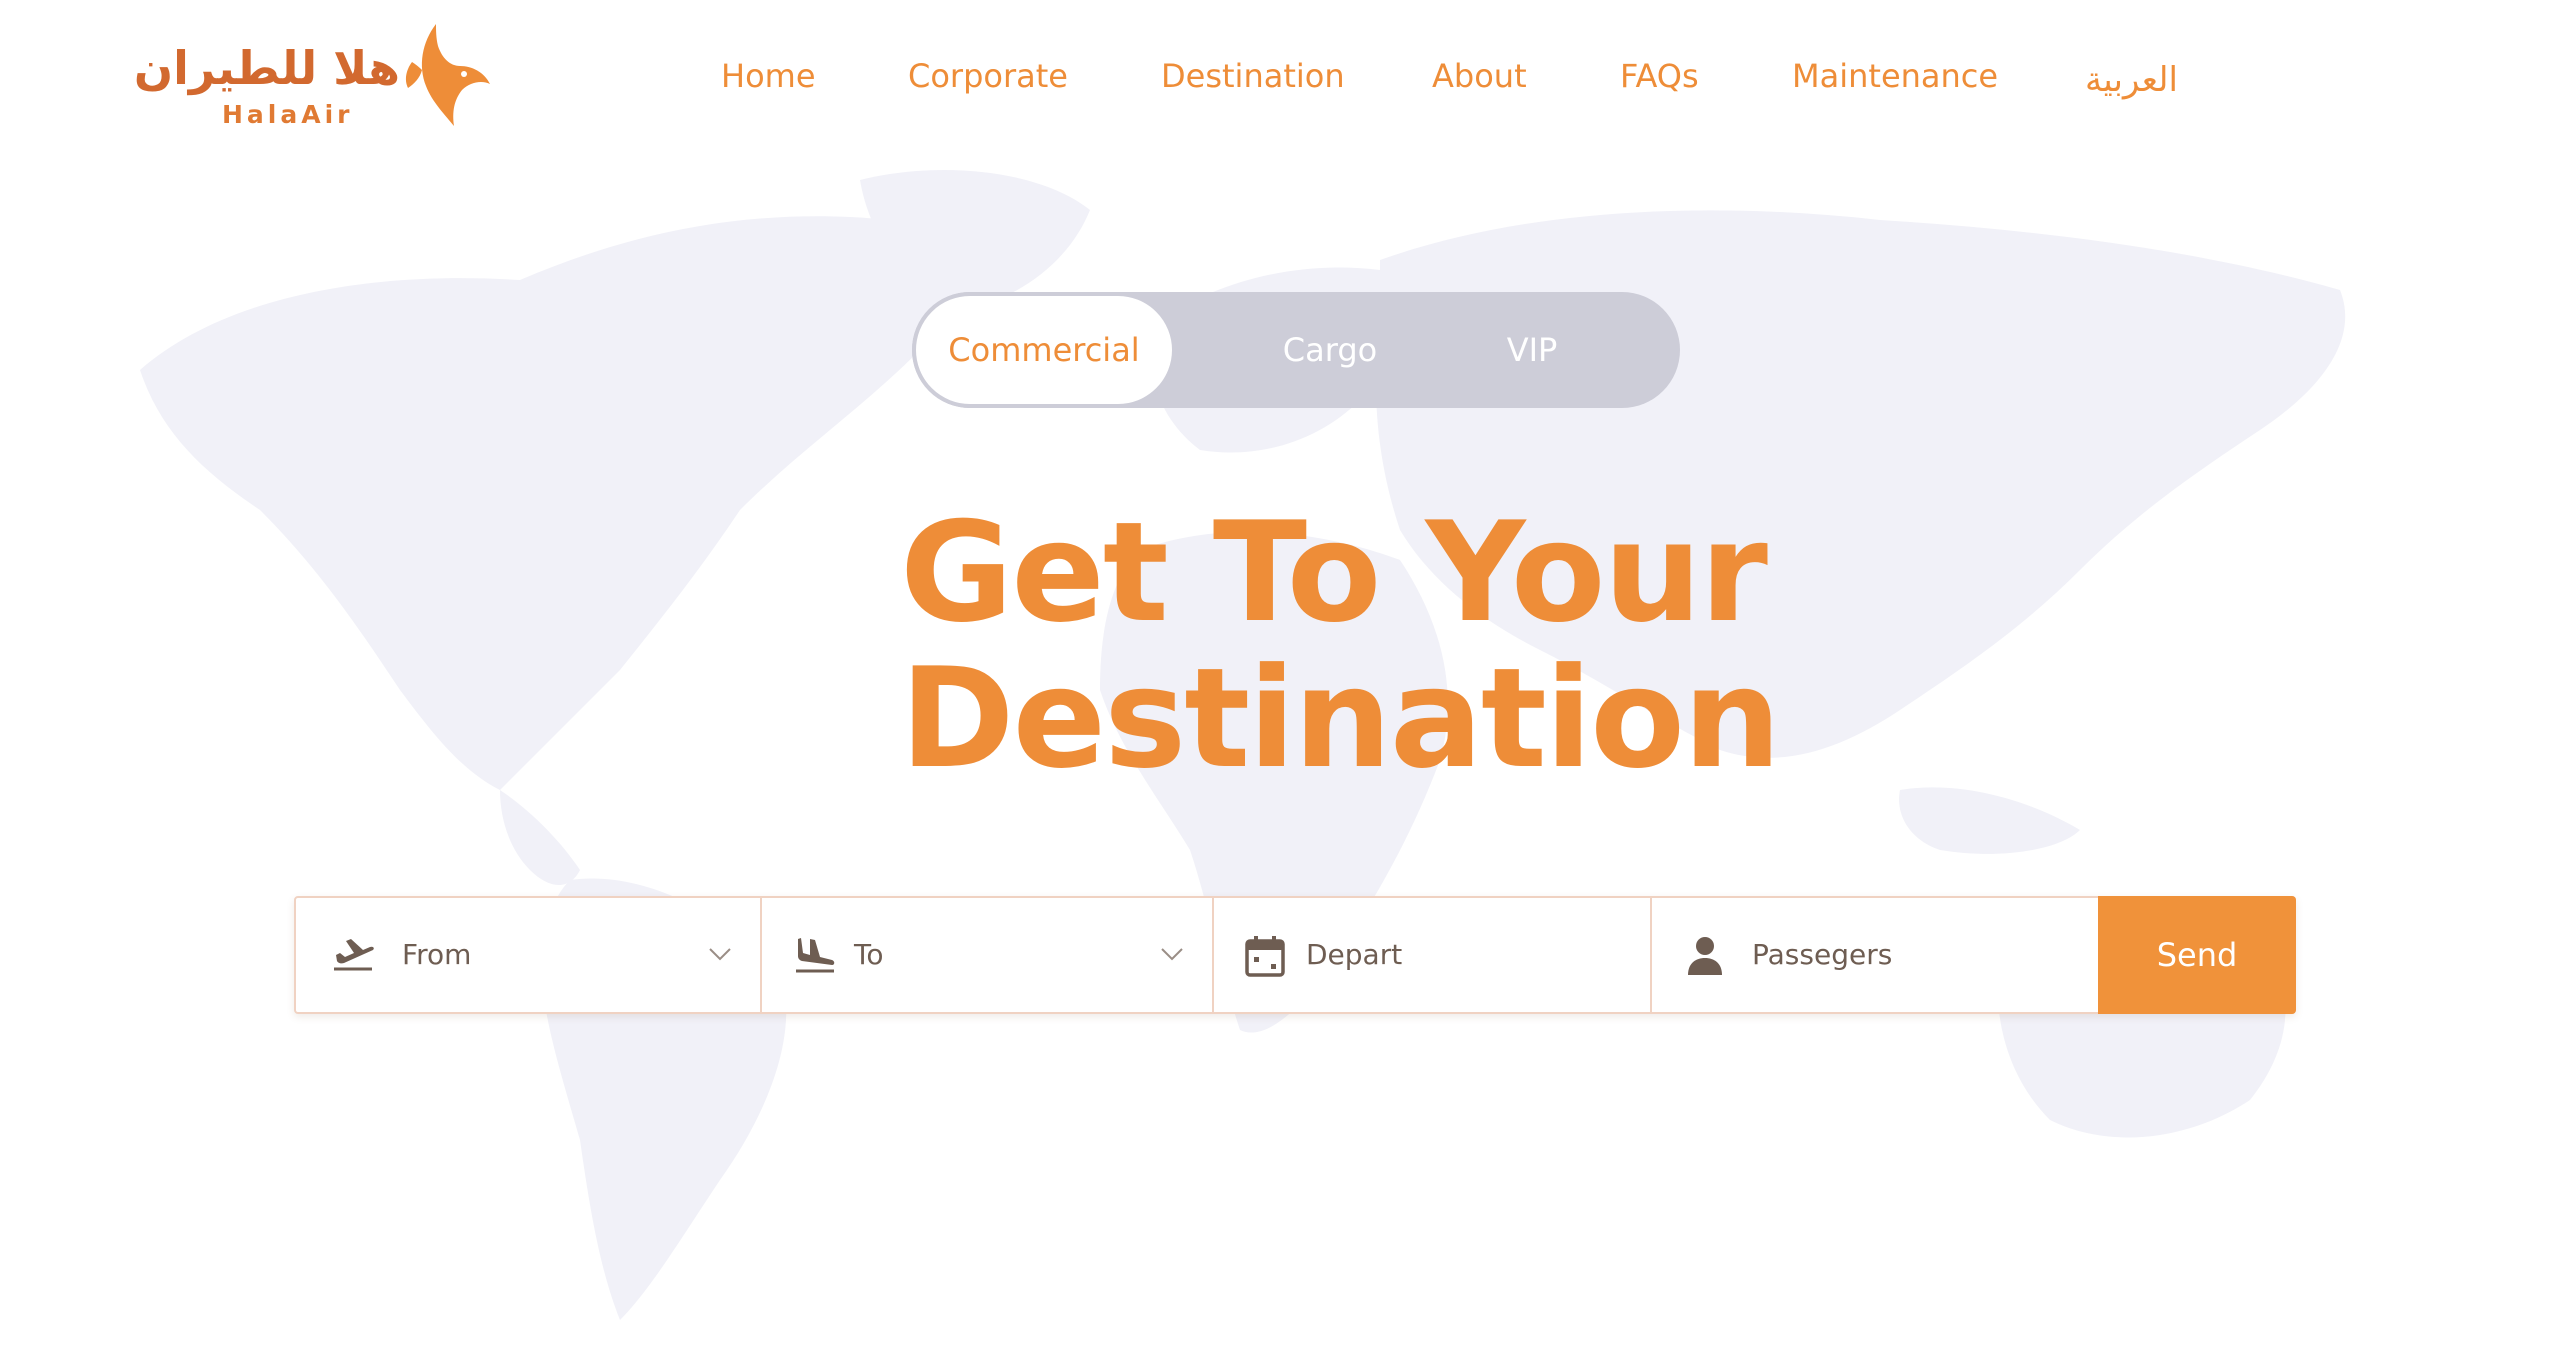  I want to click on passengers-label: Passegers, so click(1822, 954).